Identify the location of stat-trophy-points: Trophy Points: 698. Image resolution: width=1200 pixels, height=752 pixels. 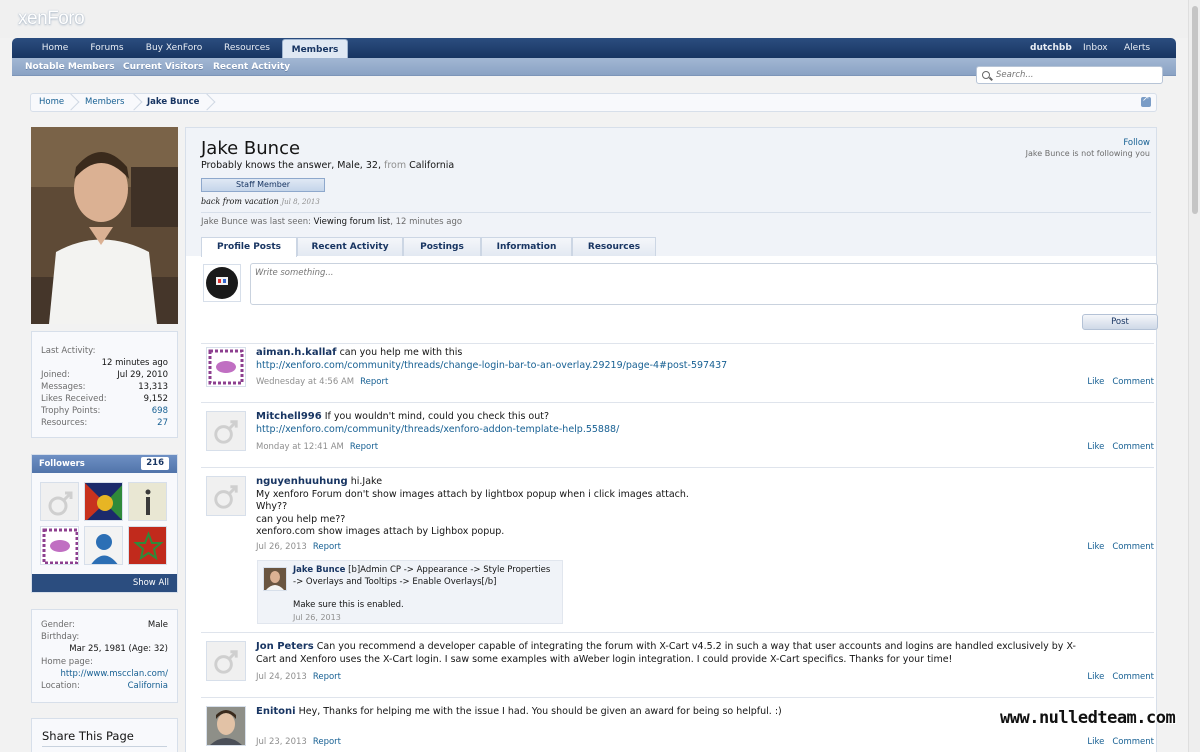
(104, 411).